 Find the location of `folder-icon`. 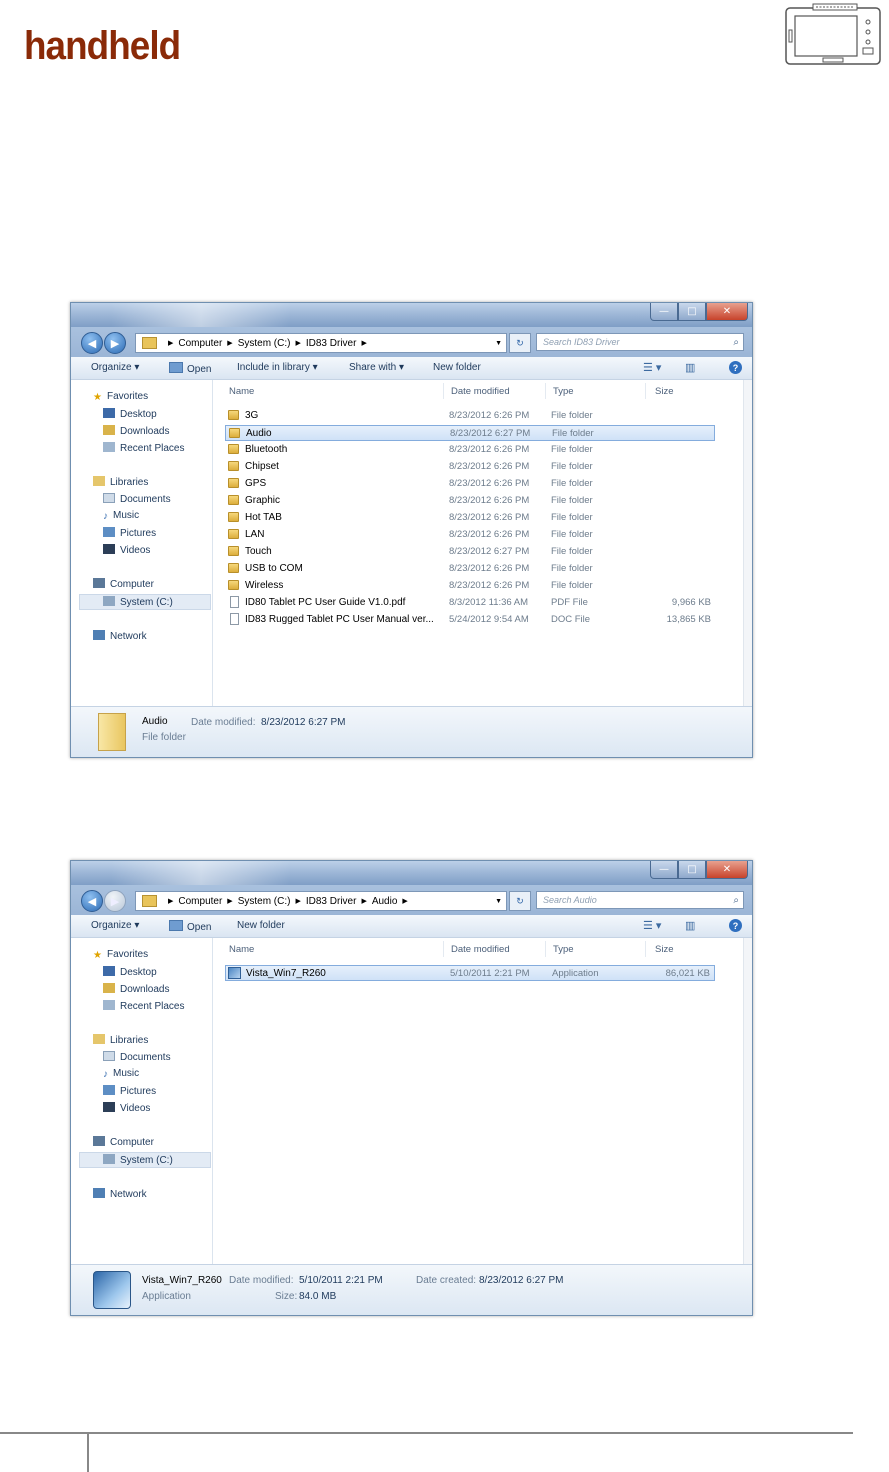

folder-icon is located at coordinates (149, 901).